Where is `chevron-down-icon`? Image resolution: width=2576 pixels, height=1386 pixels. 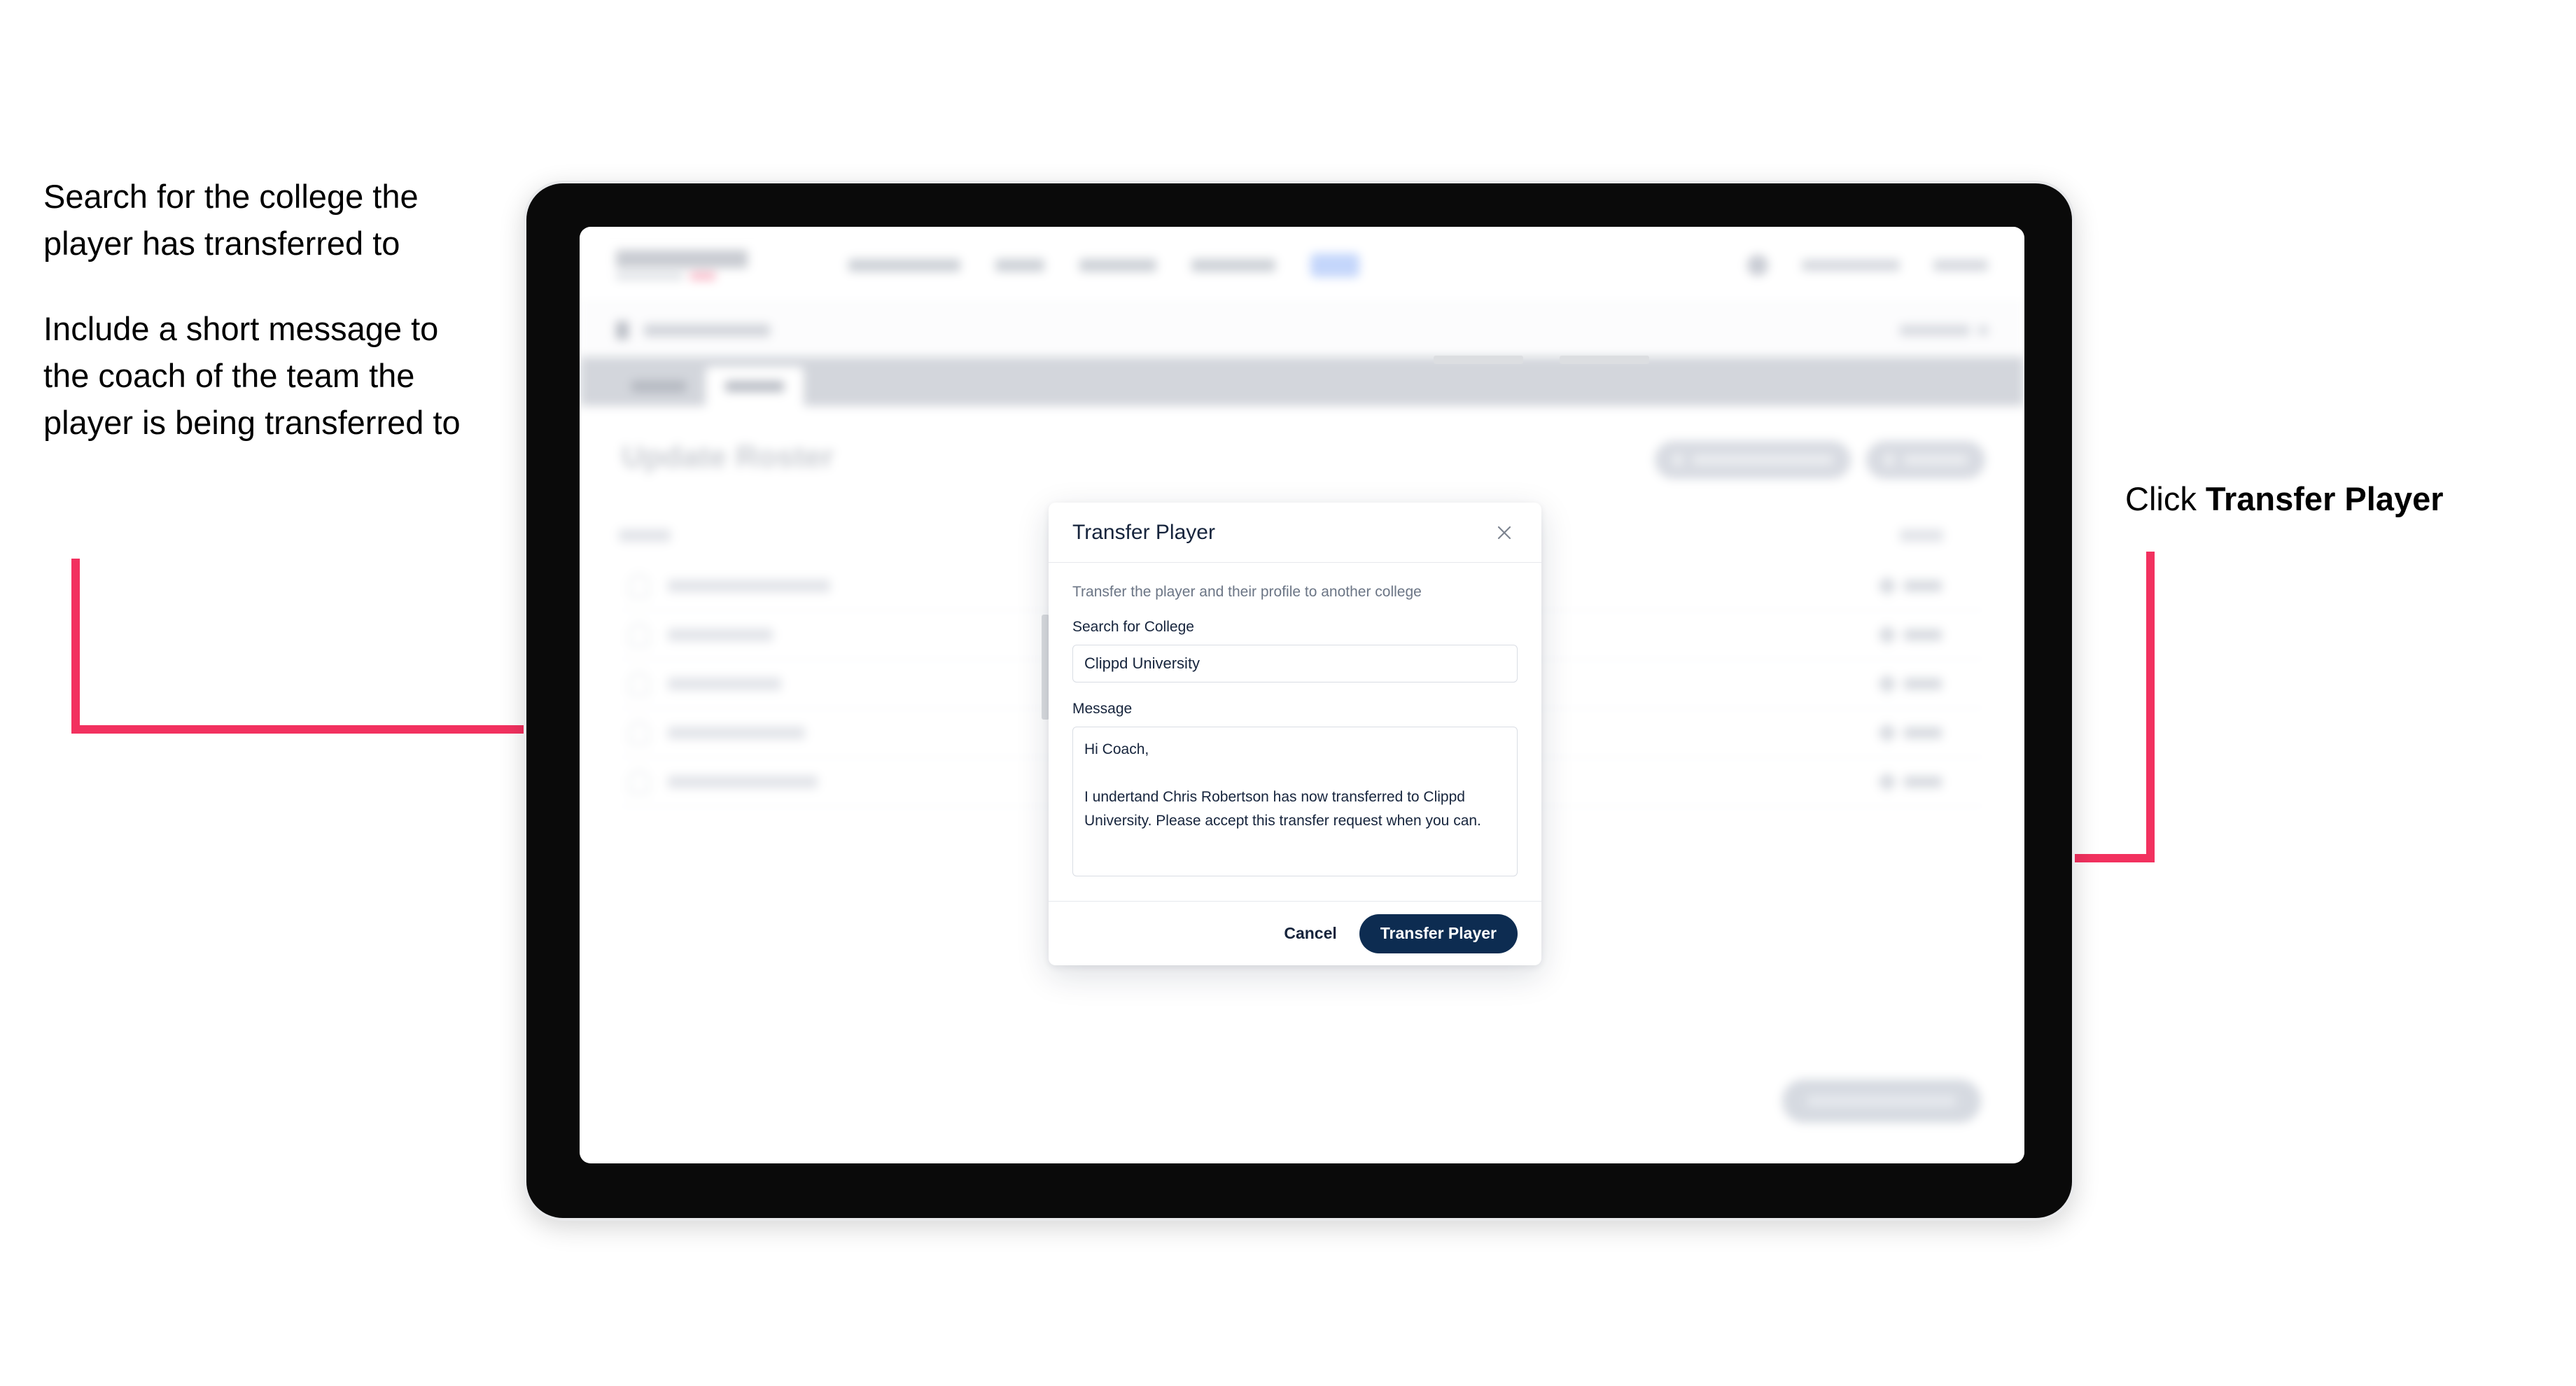
chevron-down-icon is located at coordinates (1983, 330).